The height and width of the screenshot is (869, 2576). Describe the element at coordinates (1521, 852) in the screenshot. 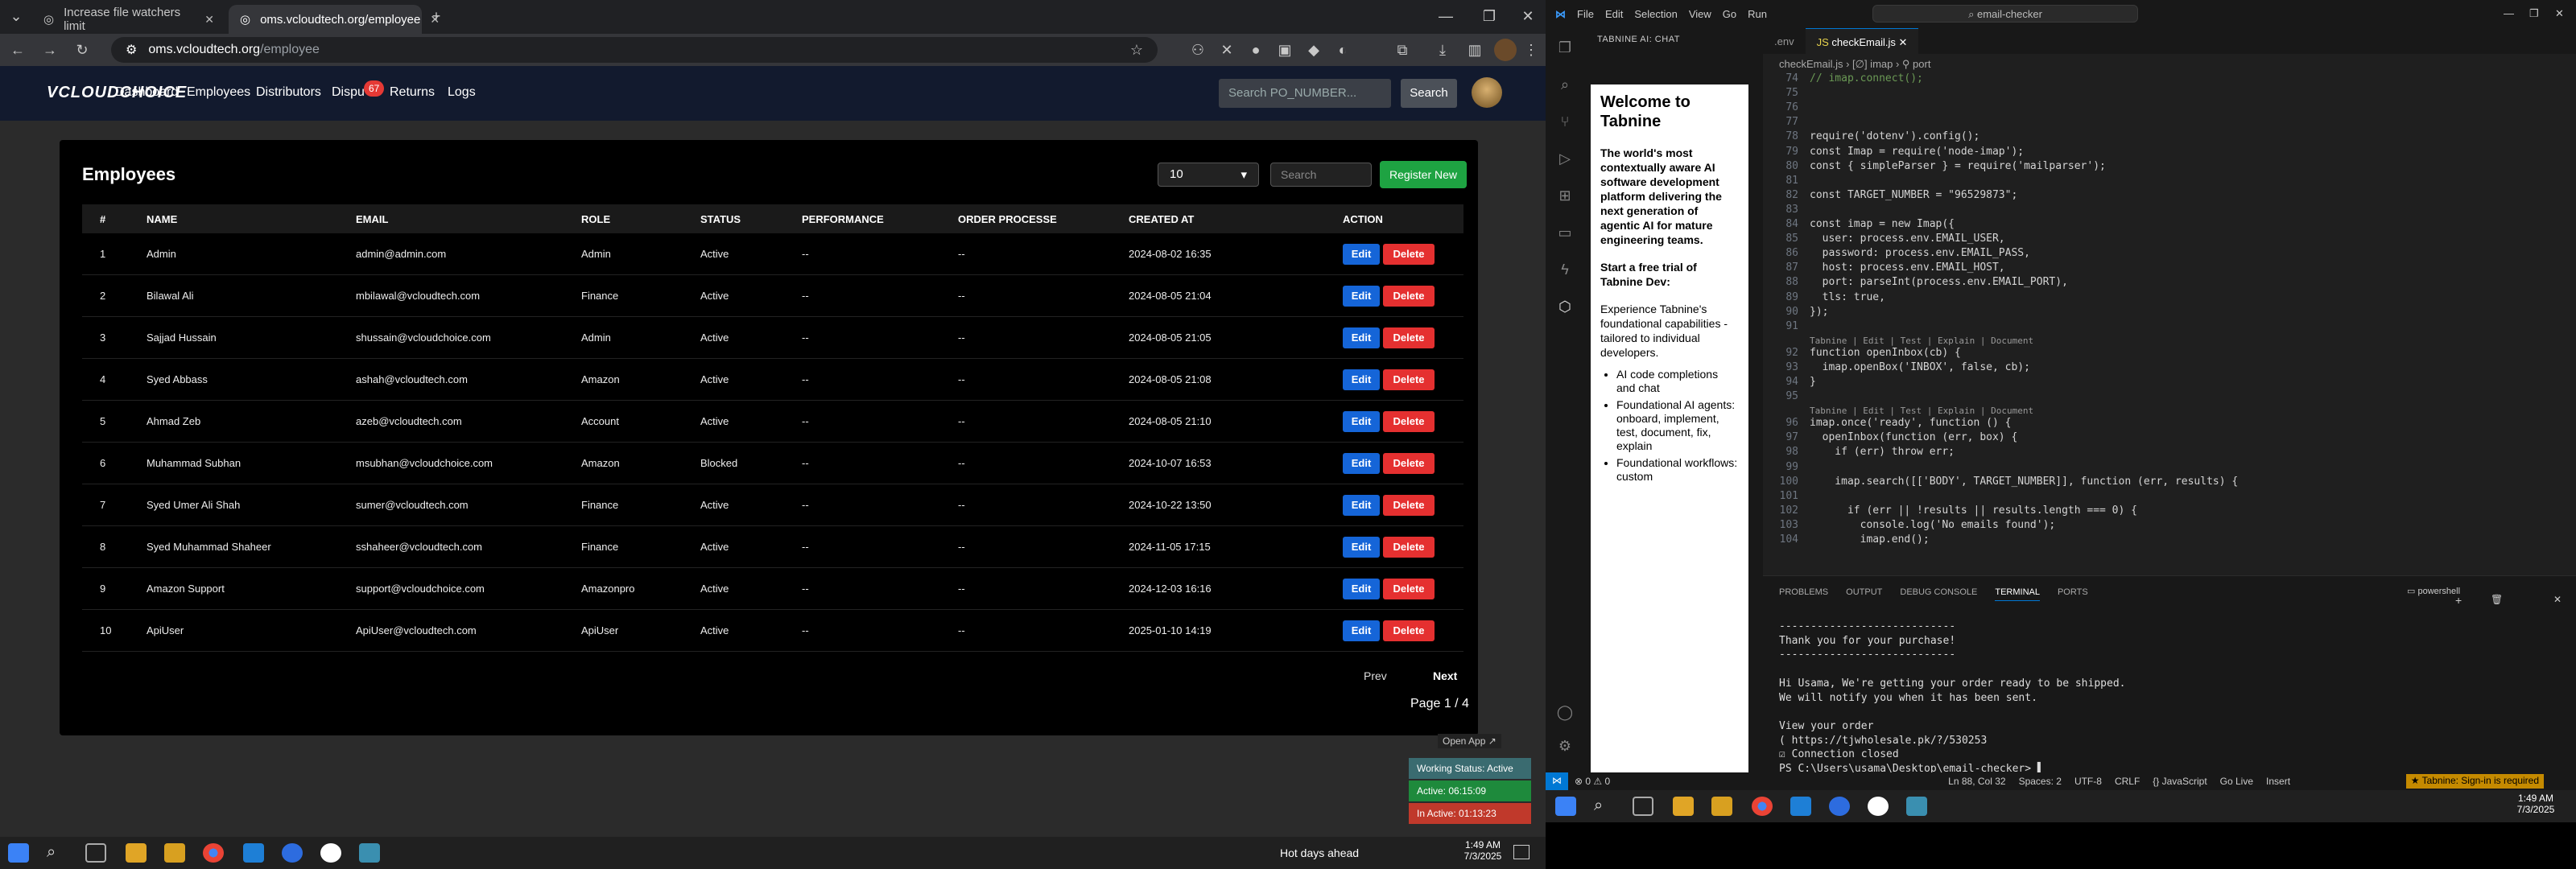

I see `notification-icon` at that location.